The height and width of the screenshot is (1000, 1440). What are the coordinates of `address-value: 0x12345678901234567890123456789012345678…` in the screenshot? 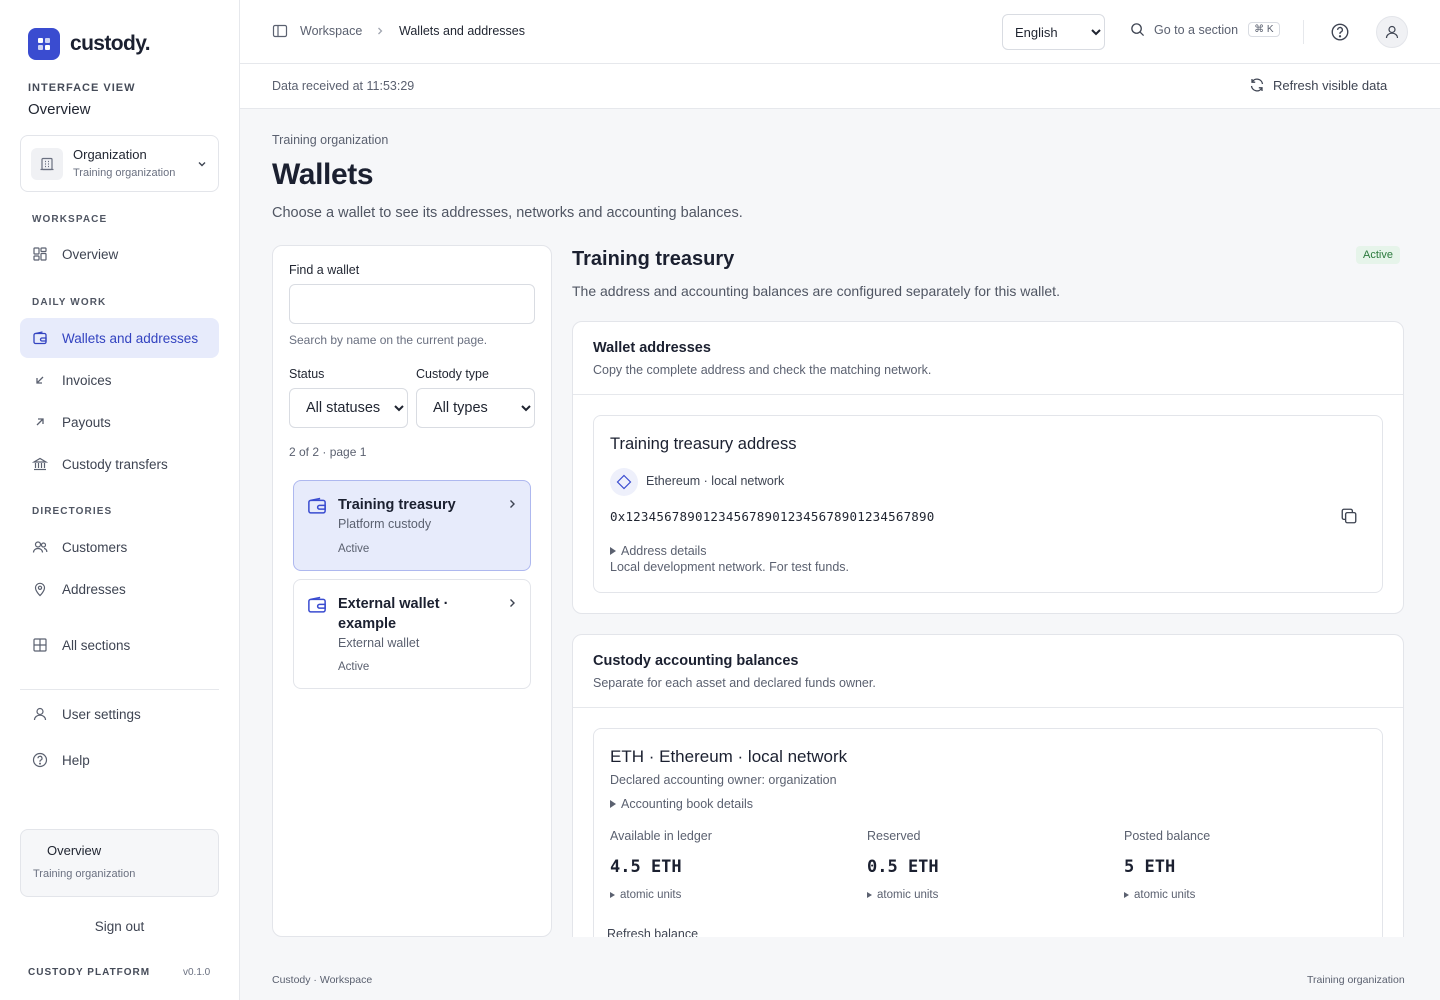 It's located at (772, 516).